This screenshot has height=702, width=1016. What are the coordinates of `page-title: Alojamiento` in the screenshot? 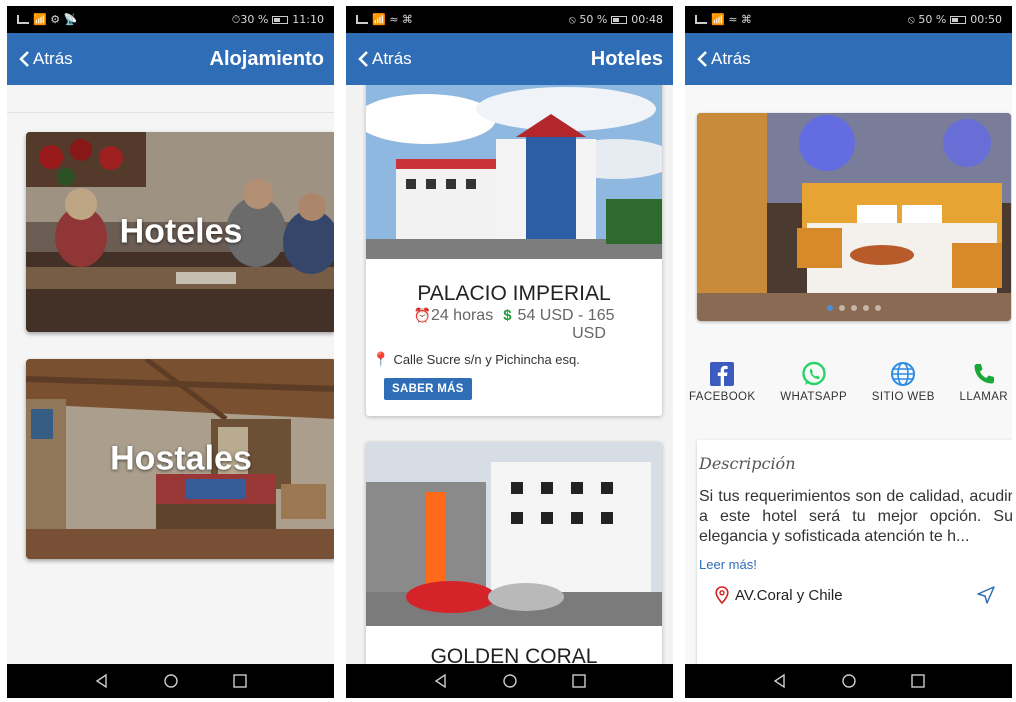 It's located at (266, 58).